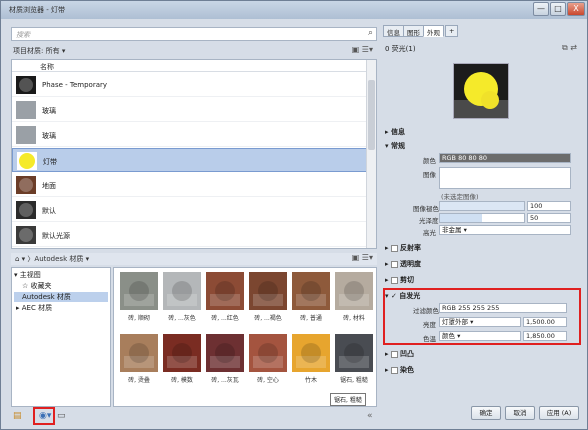  What do you see at coordinates (194, 51) in the screenshot?
I see `project-materials-bar: 项目材质: 所有 ▾ ▣ ☰▾` at bounding box center [194, 51].